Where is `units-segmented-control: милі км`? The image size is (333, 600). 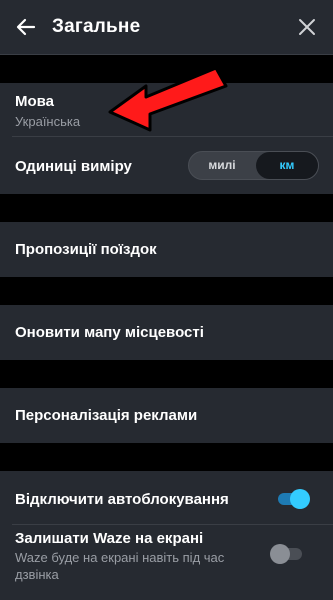
units-segmented-control: милі км is located at coordinates (253, 165).